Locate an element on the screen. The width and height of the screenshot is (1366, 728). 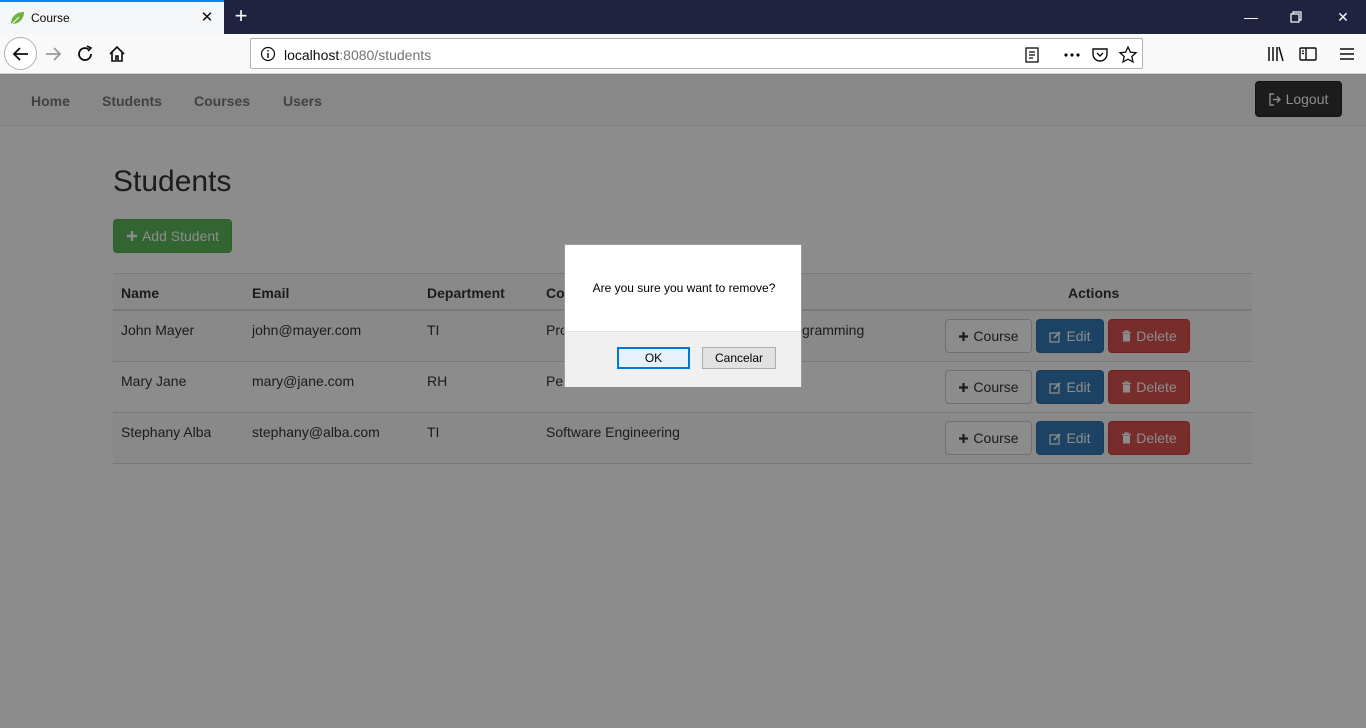
browser-navbar: localhost:8080/students is located at coordinates (683, 54).